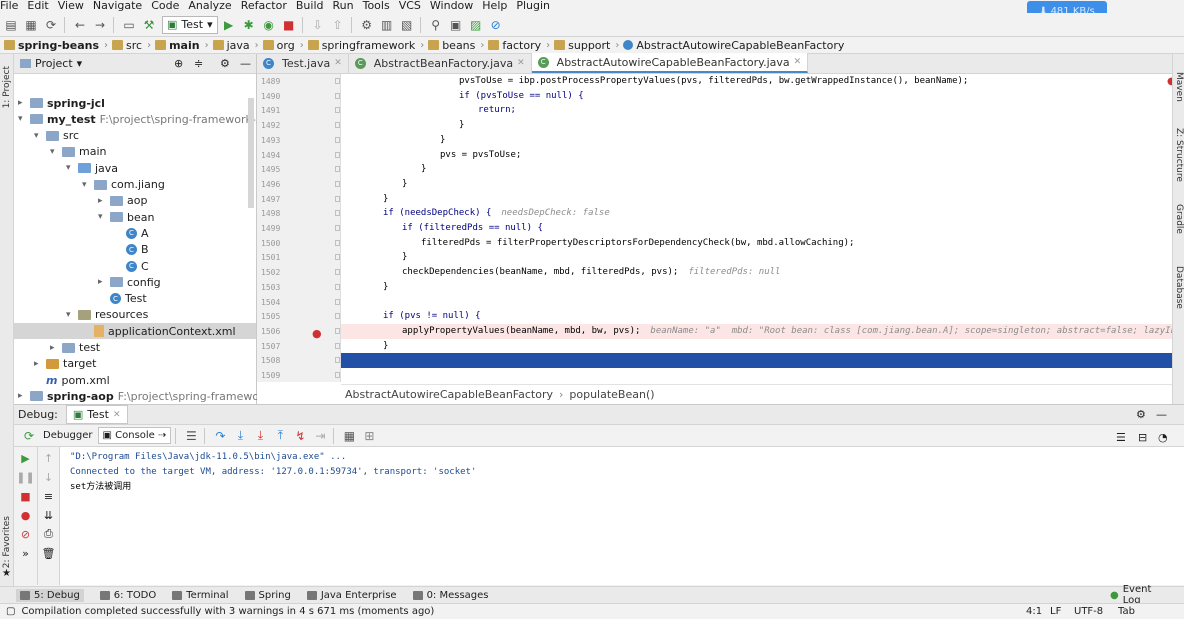 This screenshot has height=619, width=1184. Describe the element at coordinates (436, 25) in the screenshot. I see `search-icon: ⚲` at that location.